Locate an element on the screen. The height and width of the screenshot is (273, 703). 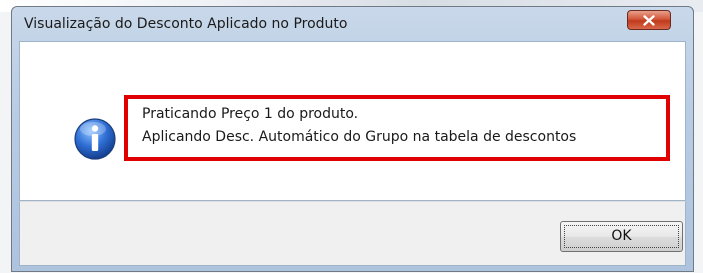
close-icon is located at coordinates (649, 20).